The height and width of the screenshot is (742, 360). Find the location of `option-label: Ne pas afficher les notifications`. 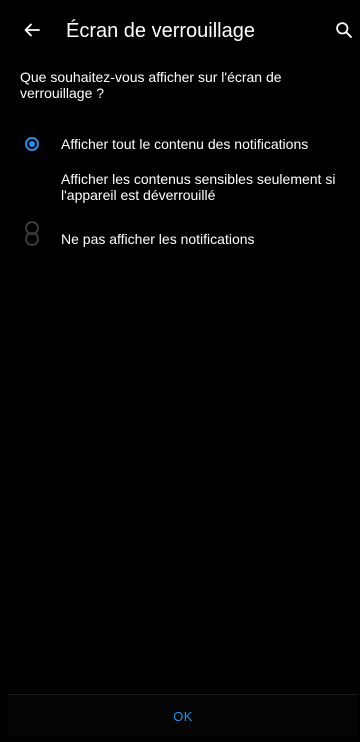

option-label: Ne pas afficher les notifications is located at coordinates (158, 239).